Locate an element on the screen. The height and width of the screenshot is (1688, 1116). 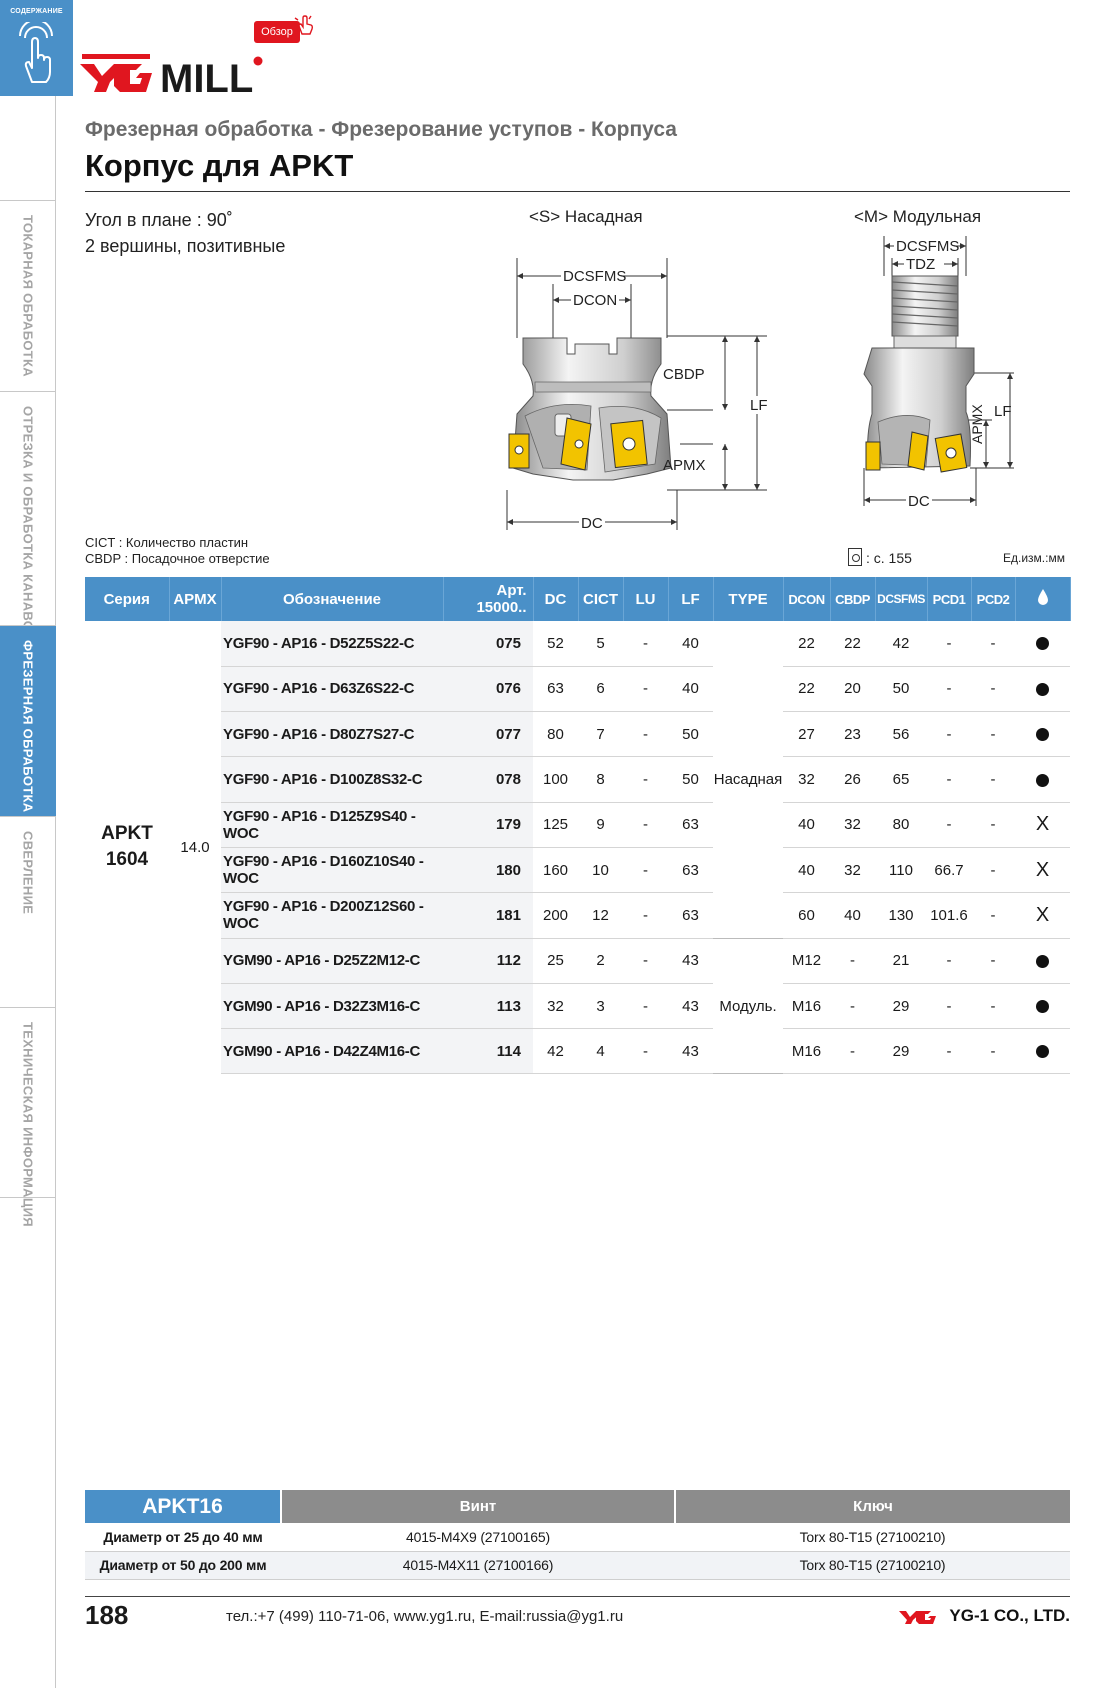
col-designation: Обозначение is located at coordinates (332, 599).